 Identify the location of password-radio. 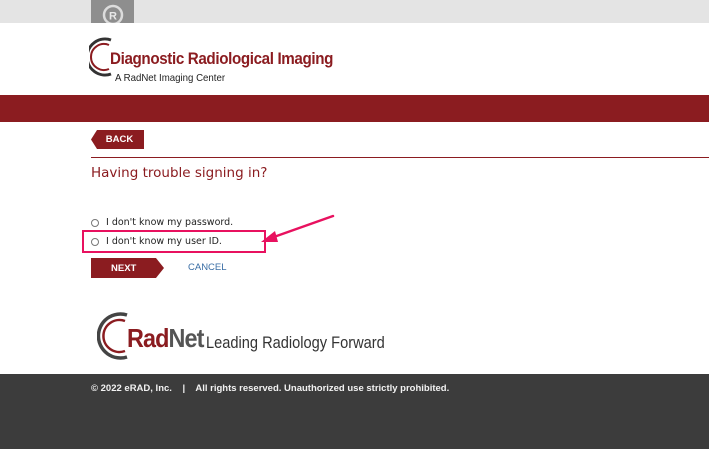
(95, 222).